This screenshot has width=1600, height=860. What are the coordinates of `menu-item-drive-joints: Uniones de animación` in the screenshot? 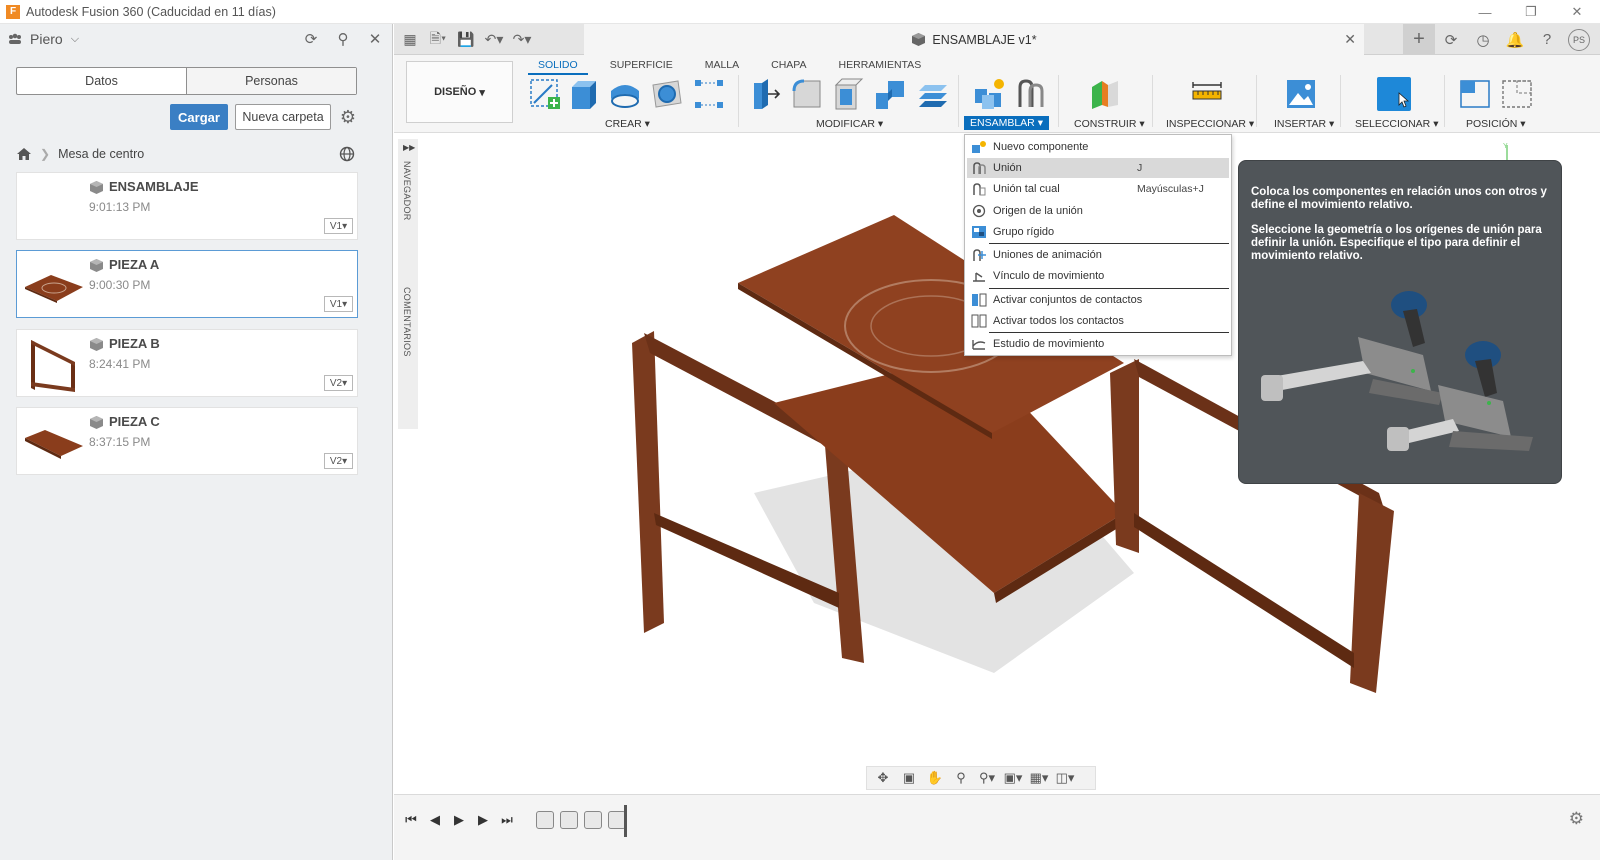 It's located at (1098, 255).